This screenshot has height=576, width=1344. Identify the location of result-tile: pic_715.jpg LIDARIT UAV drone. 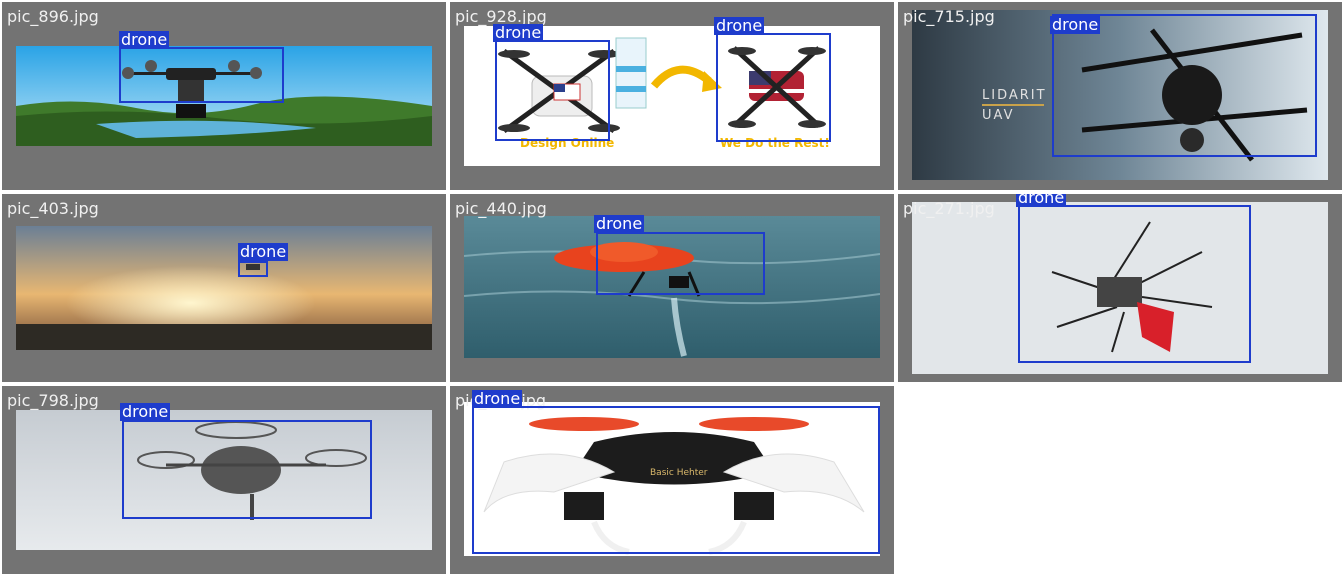
(1120, 96).